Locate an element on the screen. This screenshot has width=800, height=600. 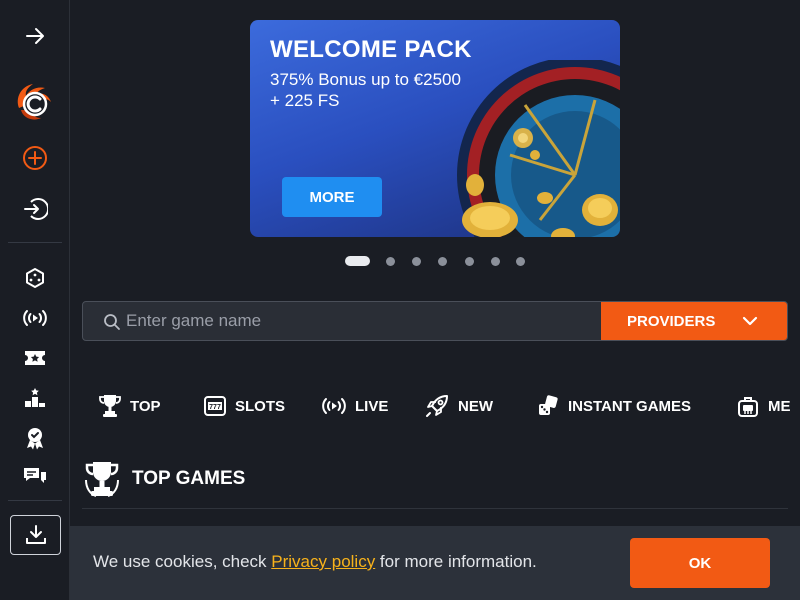
banner-title: WELCOME PACK is located at coordinates (371, 49).